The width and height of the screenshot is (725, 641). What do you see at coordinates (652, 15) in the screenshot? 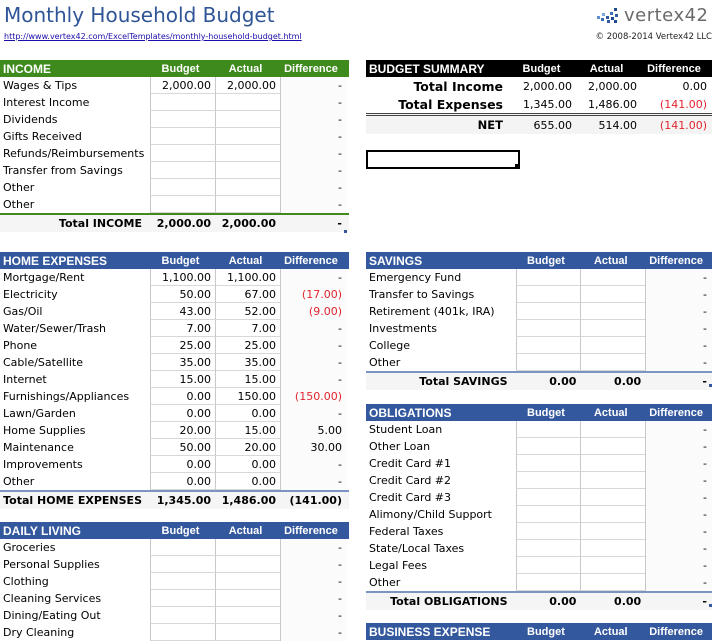
I see `vertex42-logo: vertex42` at bounding box center [652, 15].